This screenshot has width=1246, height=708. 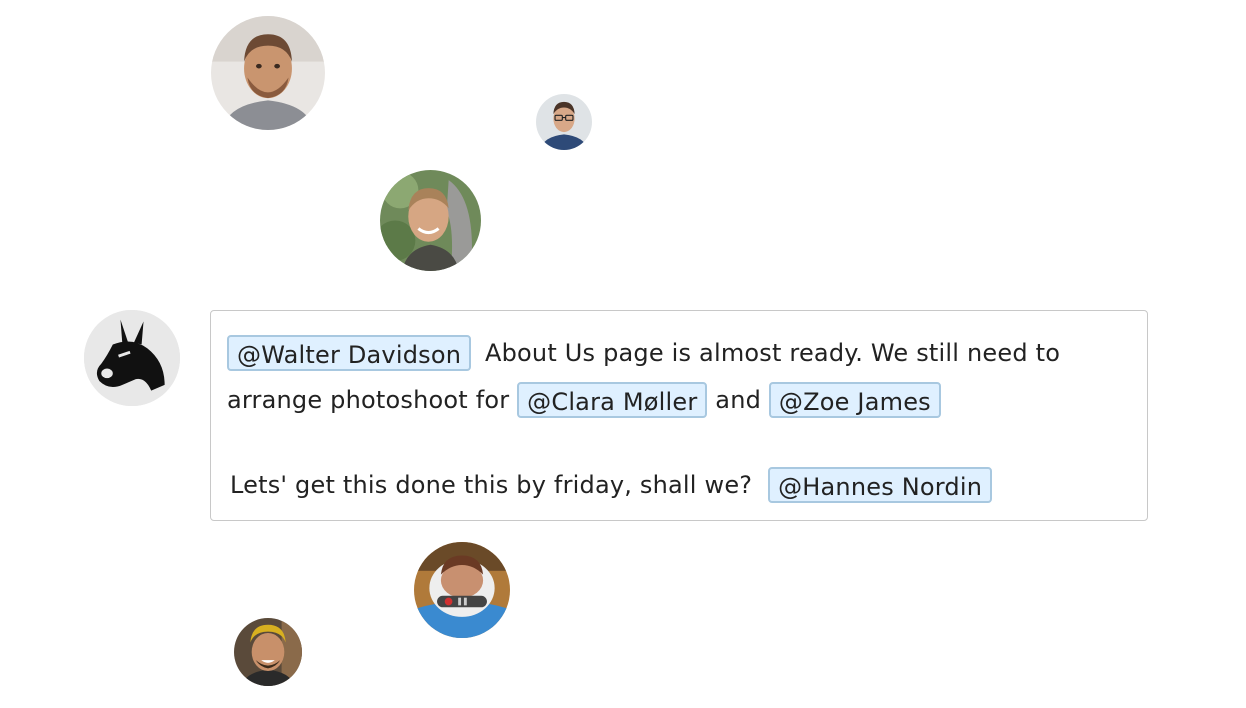 I want to click on avatar-clara-moller, so click(x=430, y=220).